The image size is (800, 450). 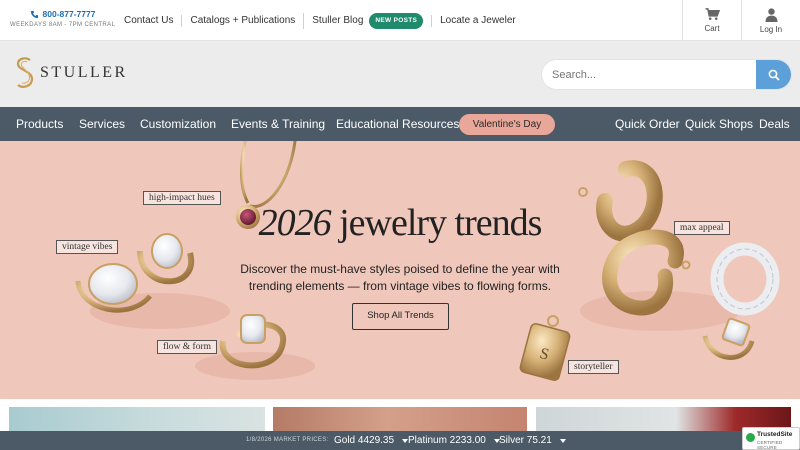 What do you see at coordinates (287, 440) in the screenshot?
I see `market-prices-date: 1/8/2026 MARKET PRICES:` at bounding box center [287, 440].